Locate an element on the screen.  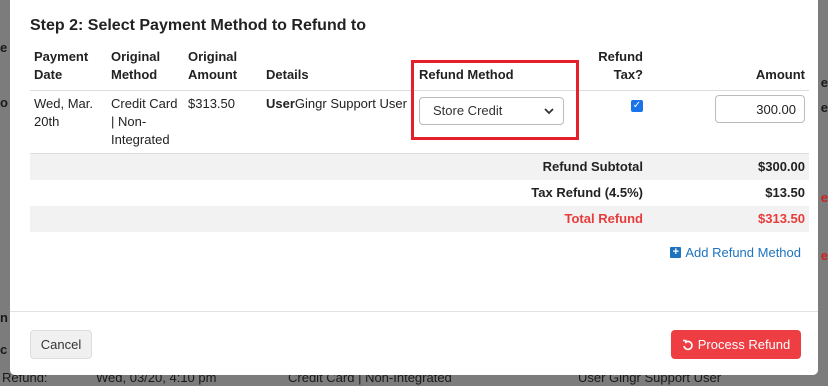
amount-cell is located at coordinates (728, 122).